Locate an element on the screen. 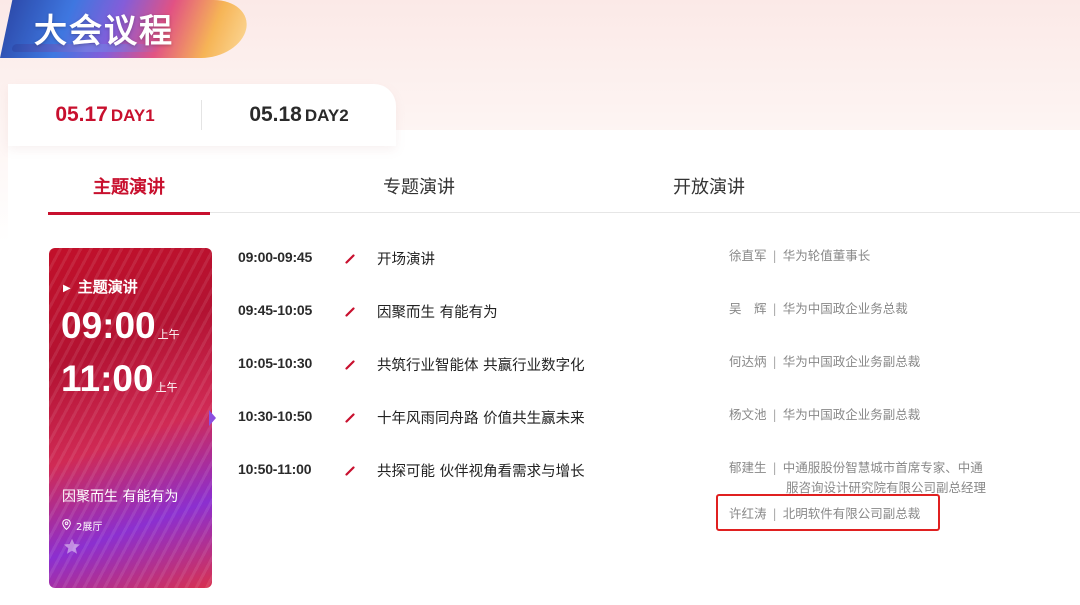 The width and height of the screenshot is (1080, 605). agenda-topic: 因聚而生 有能有为 is located at coordinates (437, 313).